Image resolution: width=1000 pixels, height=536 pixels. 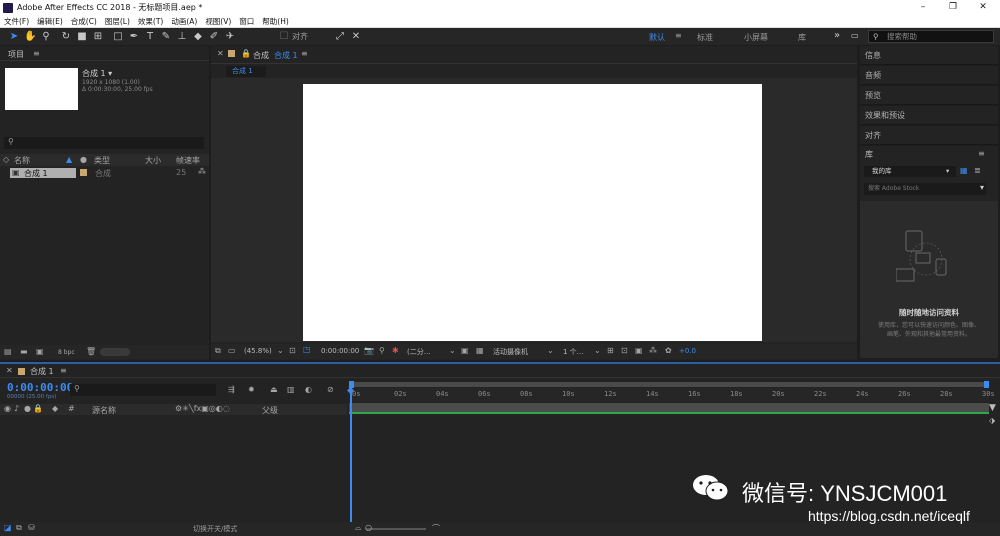 What do you see at coordinates (986, 384) in the screenshot?
I see `navigator-end-handle` at bounding box center [986, 384].